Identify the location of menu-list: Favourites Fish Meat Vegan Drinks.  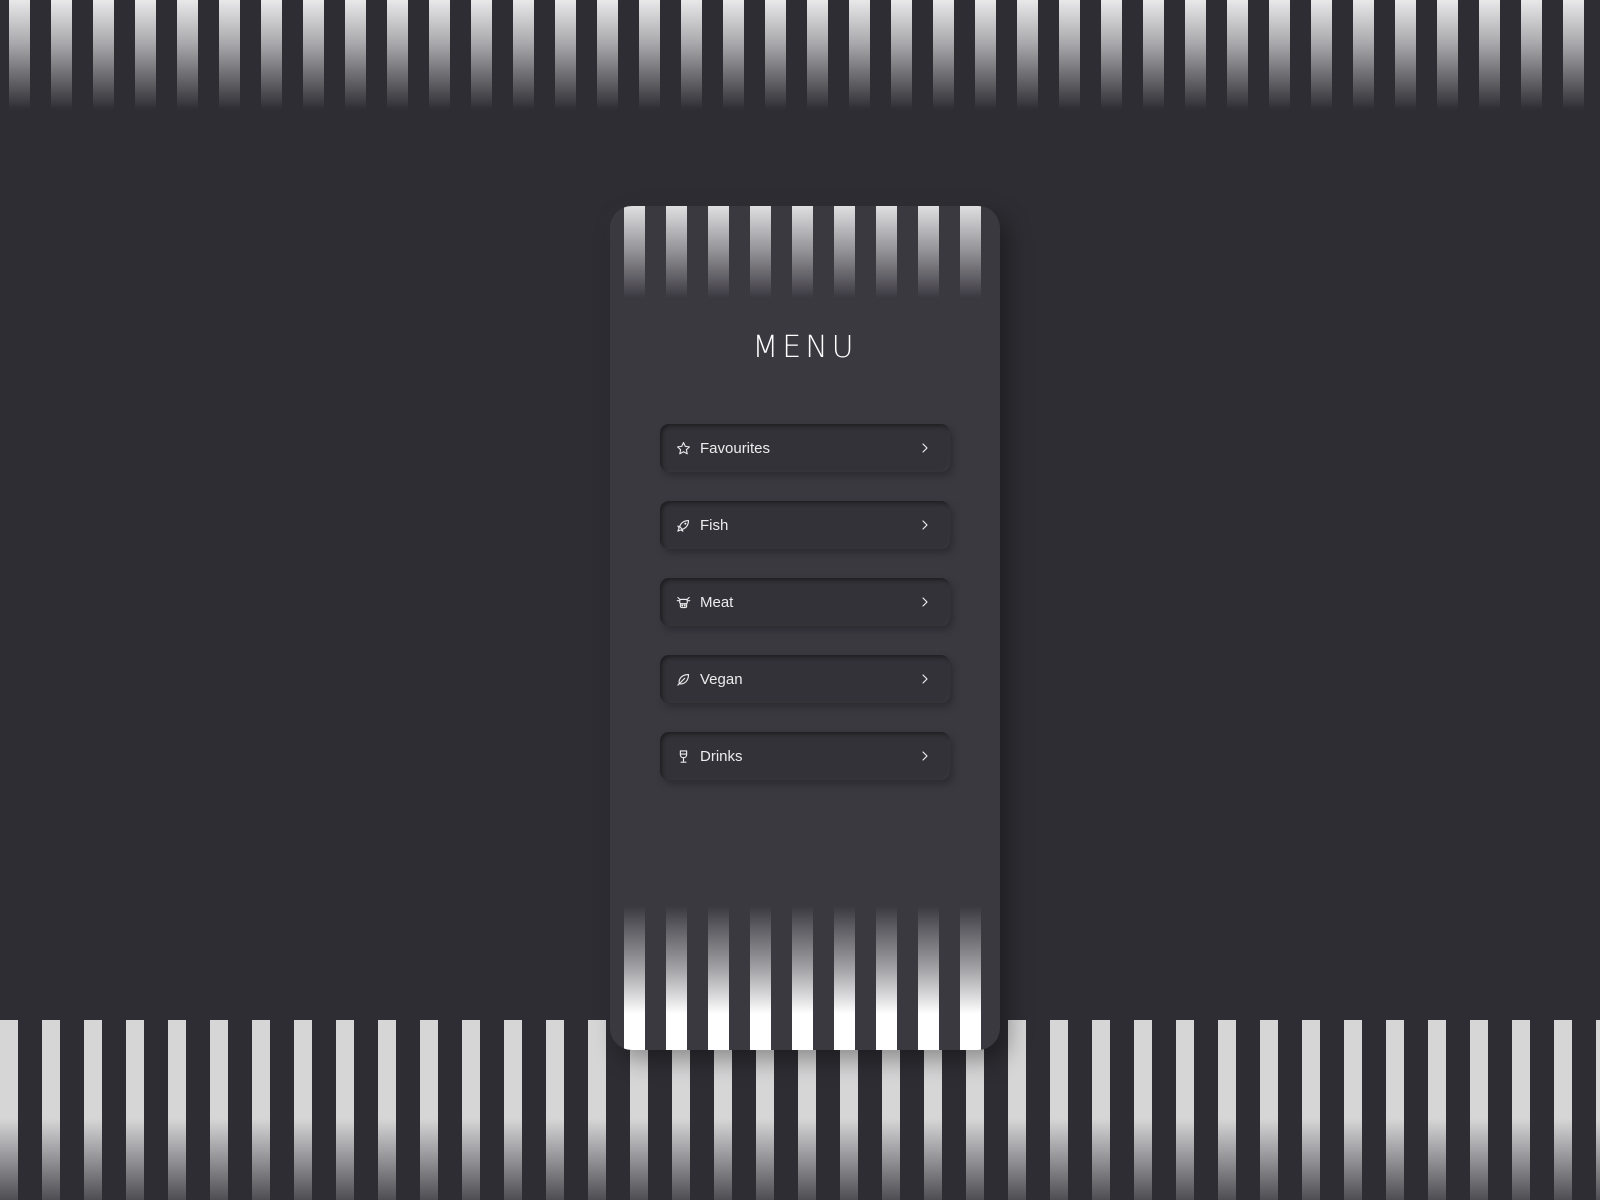
(805, 616).